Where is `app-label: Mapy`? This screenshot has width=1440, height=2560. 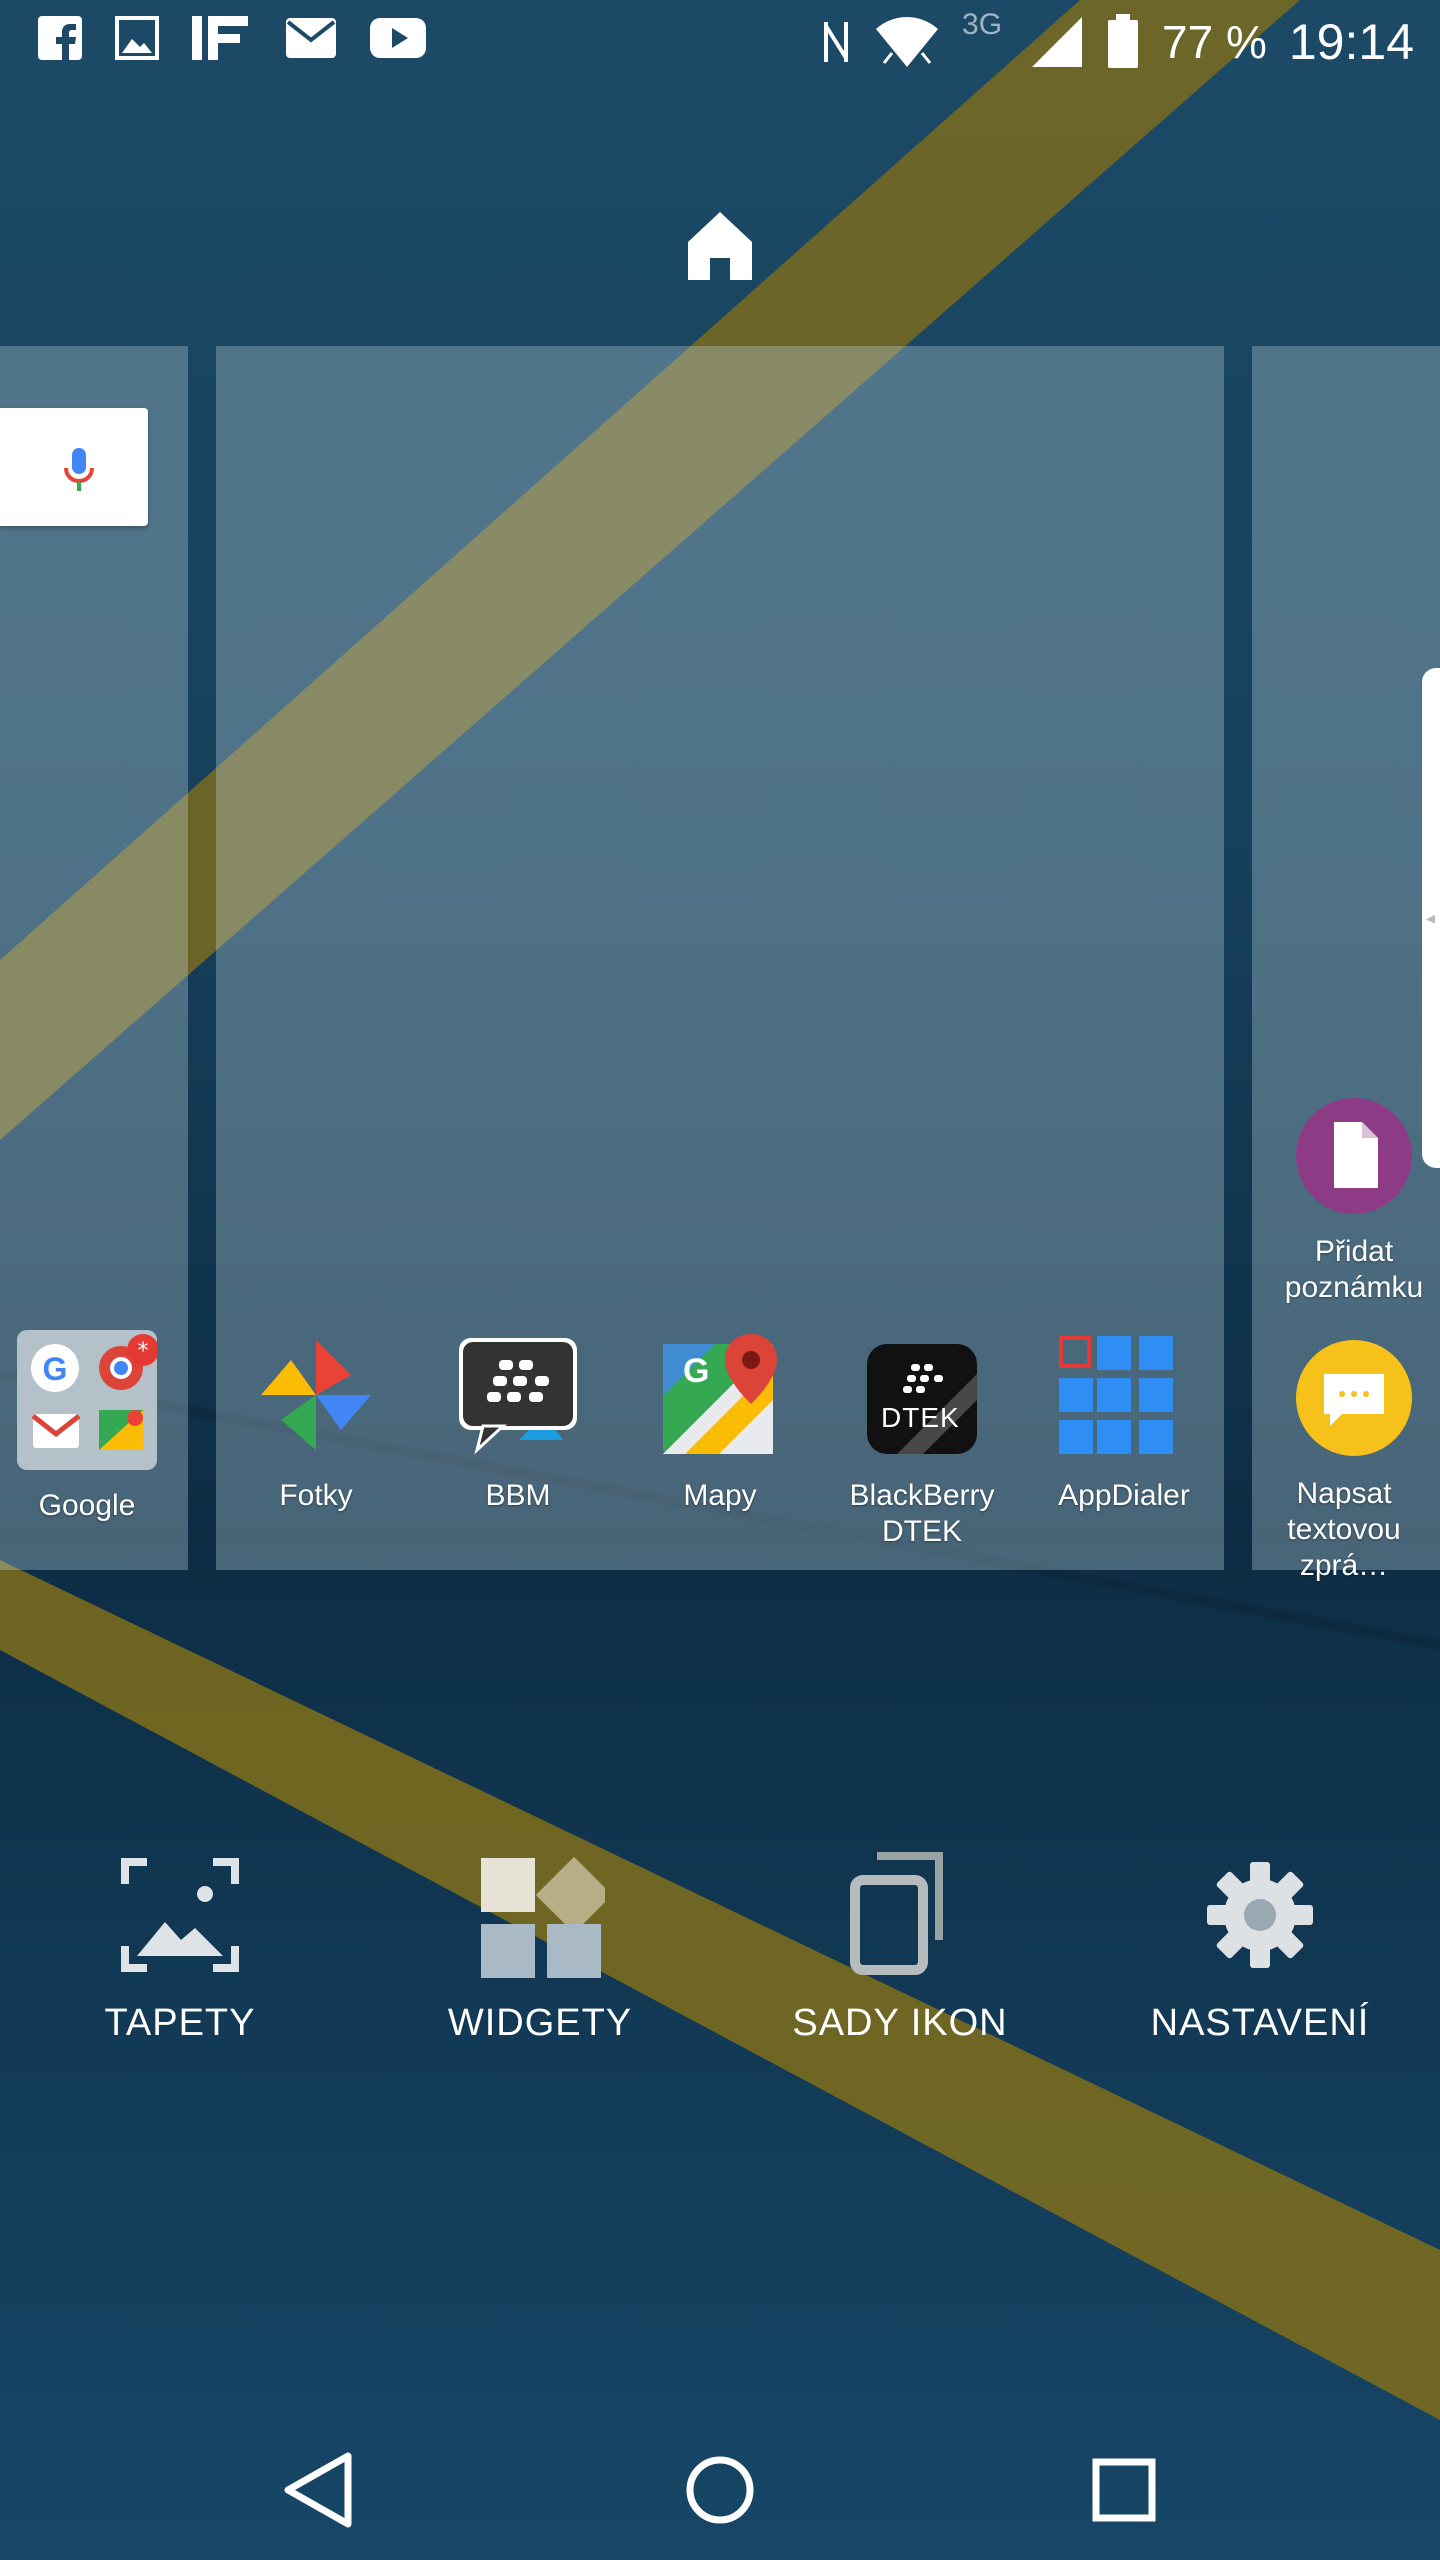 app-label: Mapy is located at coordinates (720, 1495).